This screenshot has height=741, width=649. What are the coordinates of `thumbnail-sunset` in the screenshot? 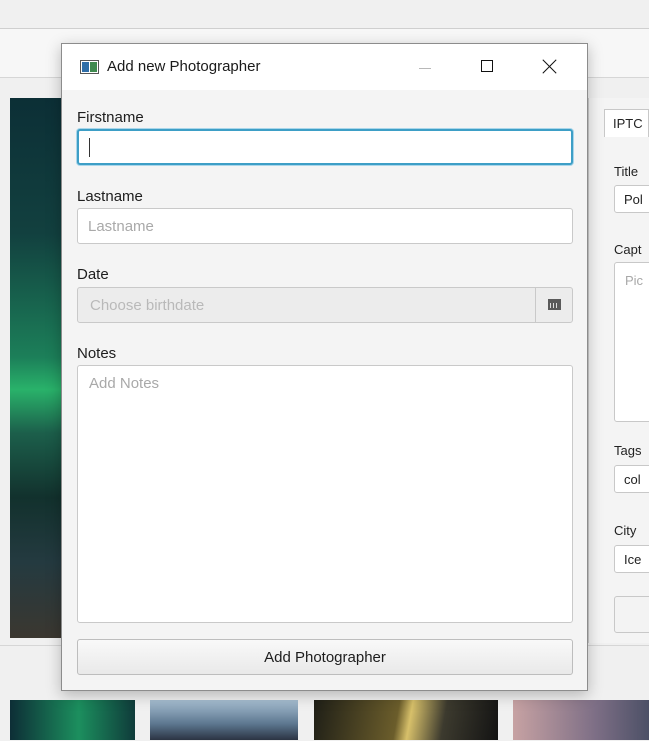 It's located at (581, 720).